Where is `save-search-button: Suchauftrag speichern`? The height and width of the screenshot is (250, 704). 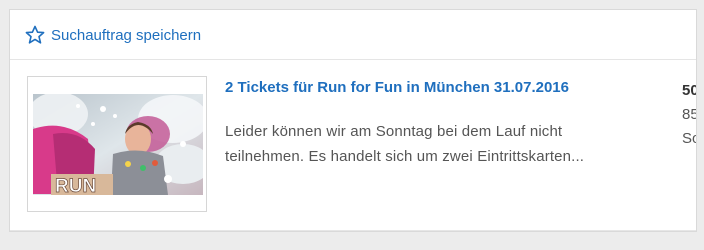
save-search-button: Suchauftrag speichern is located at coordinates (113, 35).